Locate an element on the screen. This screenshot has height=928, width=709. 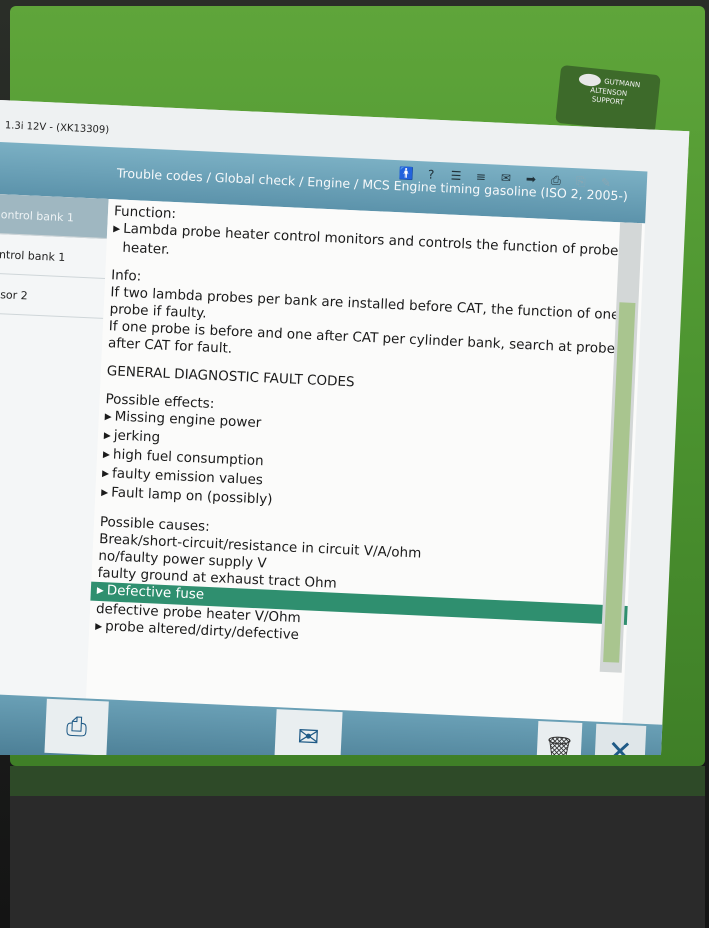
close-button: ✕ is located at coordinates (620, 739).